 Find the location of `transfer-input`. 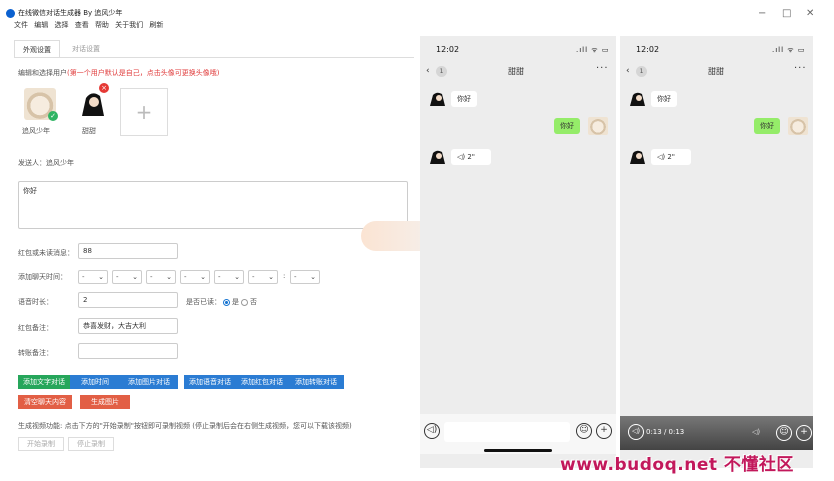

transfer-input is located at coordinates (128, 351).